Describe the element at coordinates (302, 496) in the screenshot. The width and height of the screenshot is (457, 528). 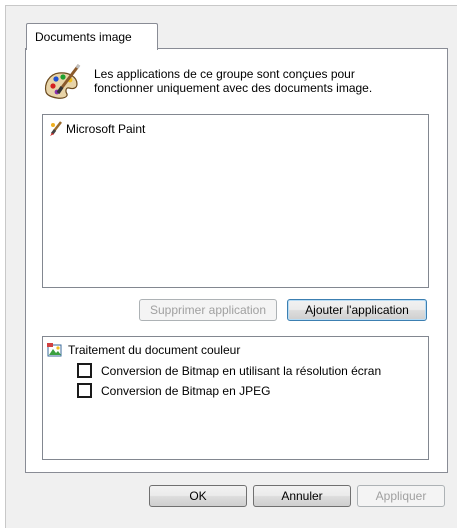
I see `cancel-button: Annuler` at that location.